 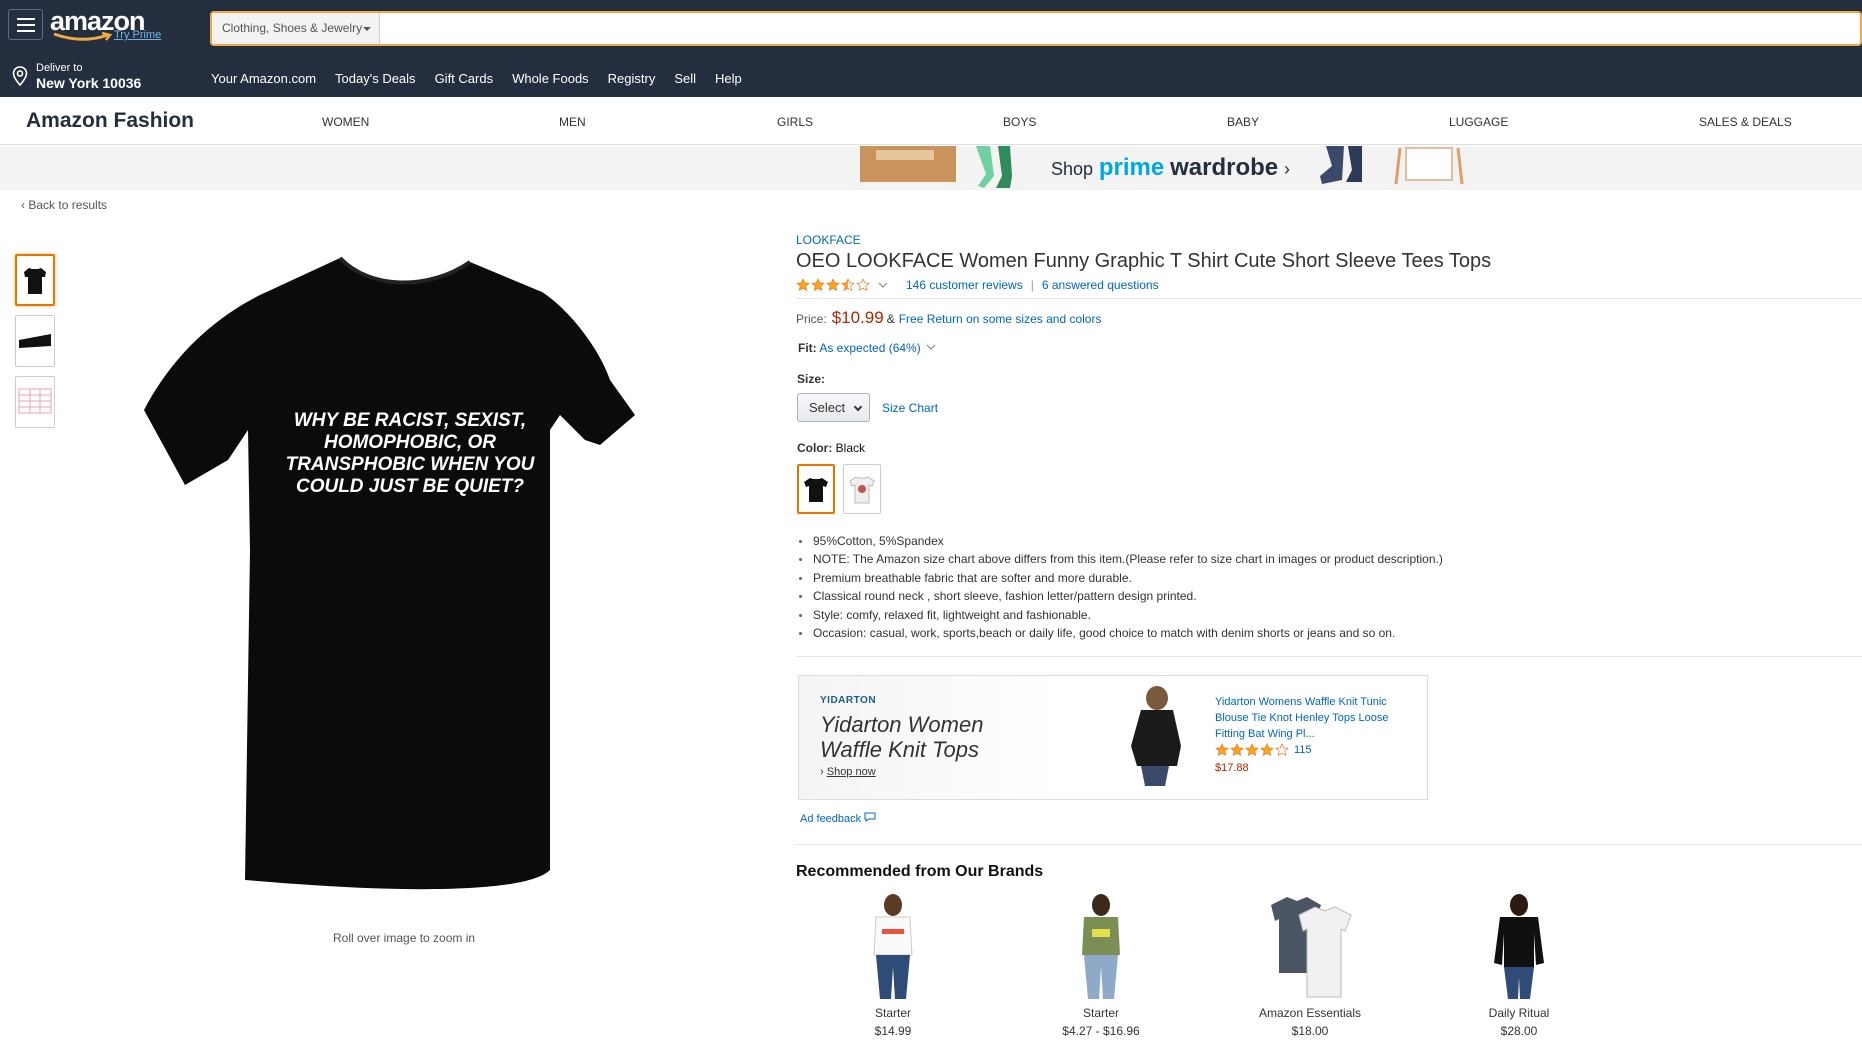 I want to click on recommended-item-name: Daily Ritual, so click(x=1519, y=1013).